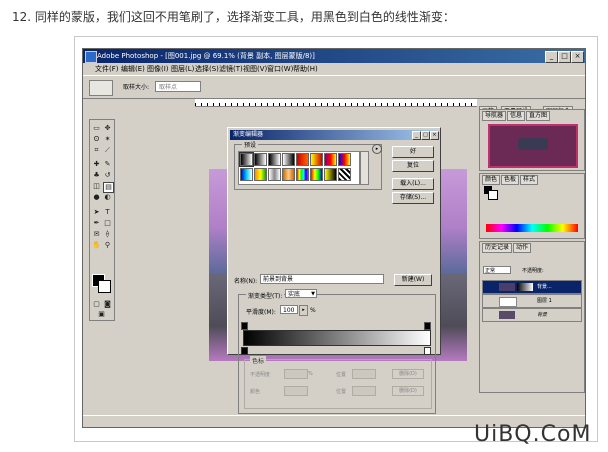 The width and height of the screenshot is (608, 452). I want to click on tab-info: 信息, so click(516, 116).